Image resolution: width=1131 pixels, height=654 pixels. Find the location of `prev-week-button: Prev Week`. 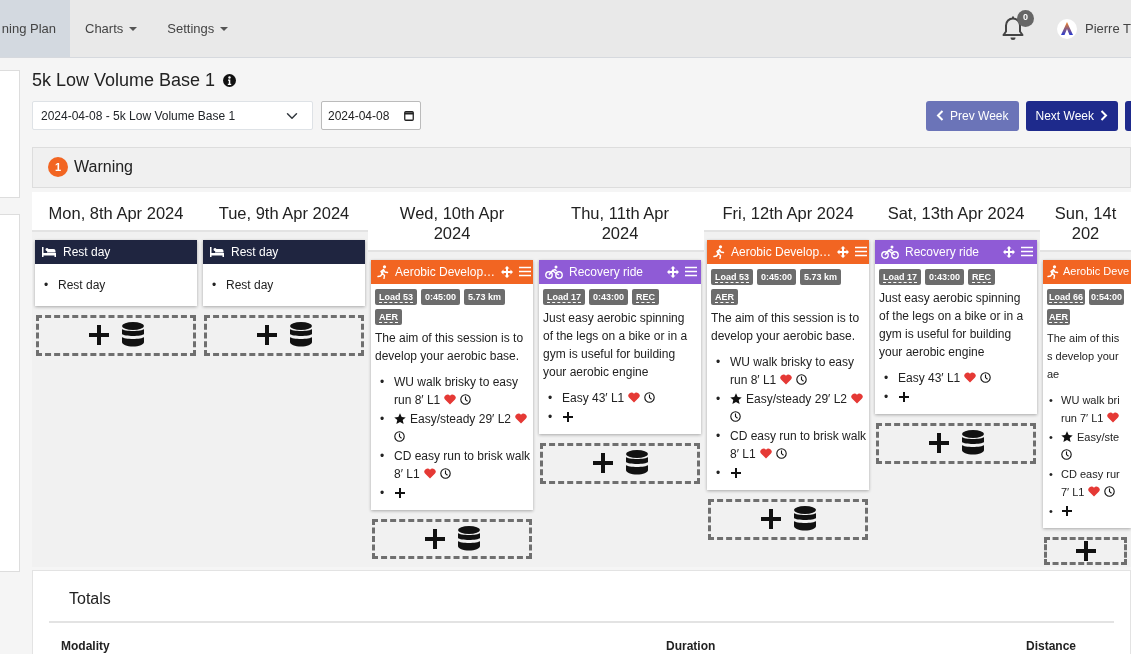

prev-week-button: Prev Week is located at coordinates (972, 115).